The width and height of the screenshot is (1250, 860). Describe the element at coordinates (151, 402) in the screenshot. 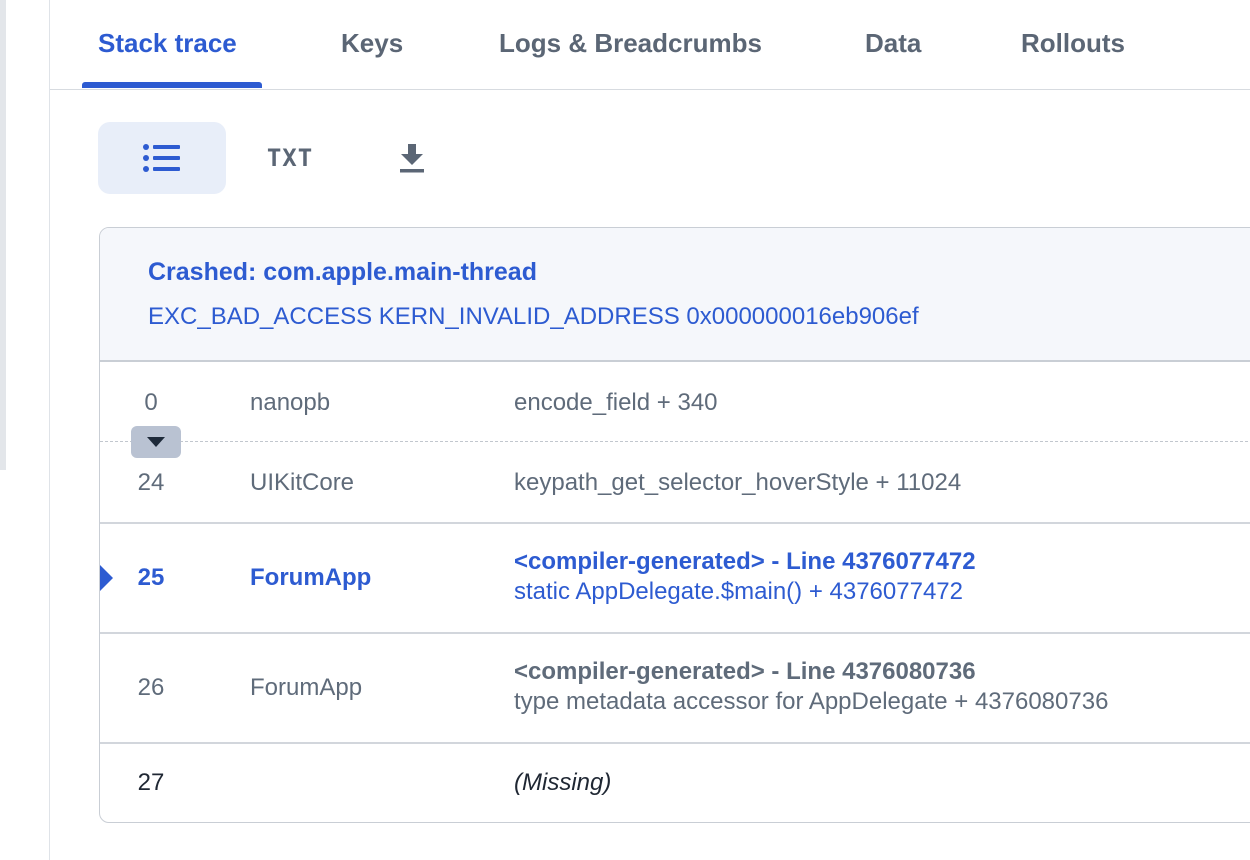

I see `frame-index: 0` at that location.